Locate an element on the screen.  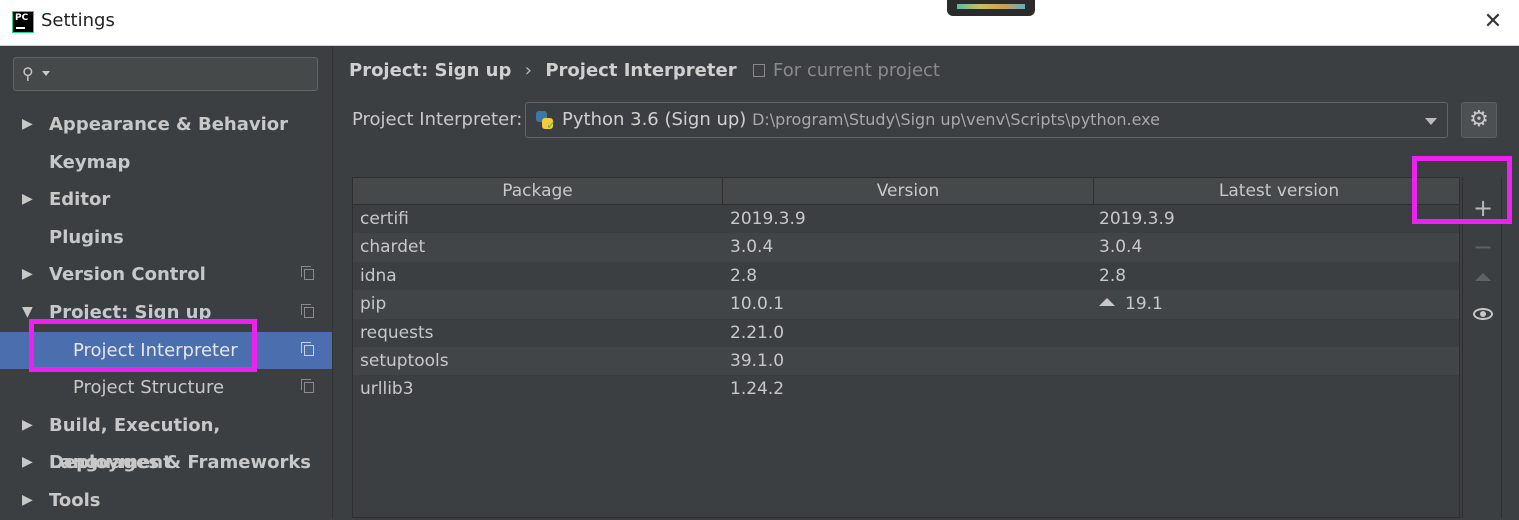
column-header-version: Version is located at coordinates (908, 191).